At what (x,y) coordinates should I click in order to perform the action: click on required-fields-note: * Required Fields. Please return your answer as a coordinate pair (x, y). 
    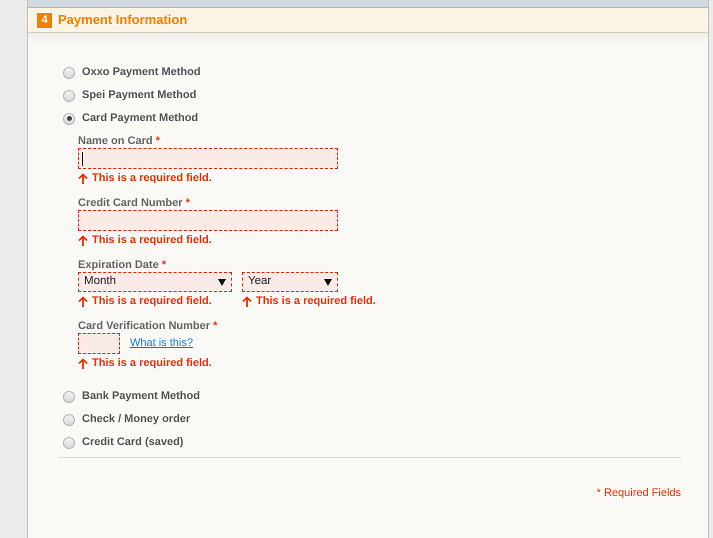
    Looking at the image, I should click on (638, 493).